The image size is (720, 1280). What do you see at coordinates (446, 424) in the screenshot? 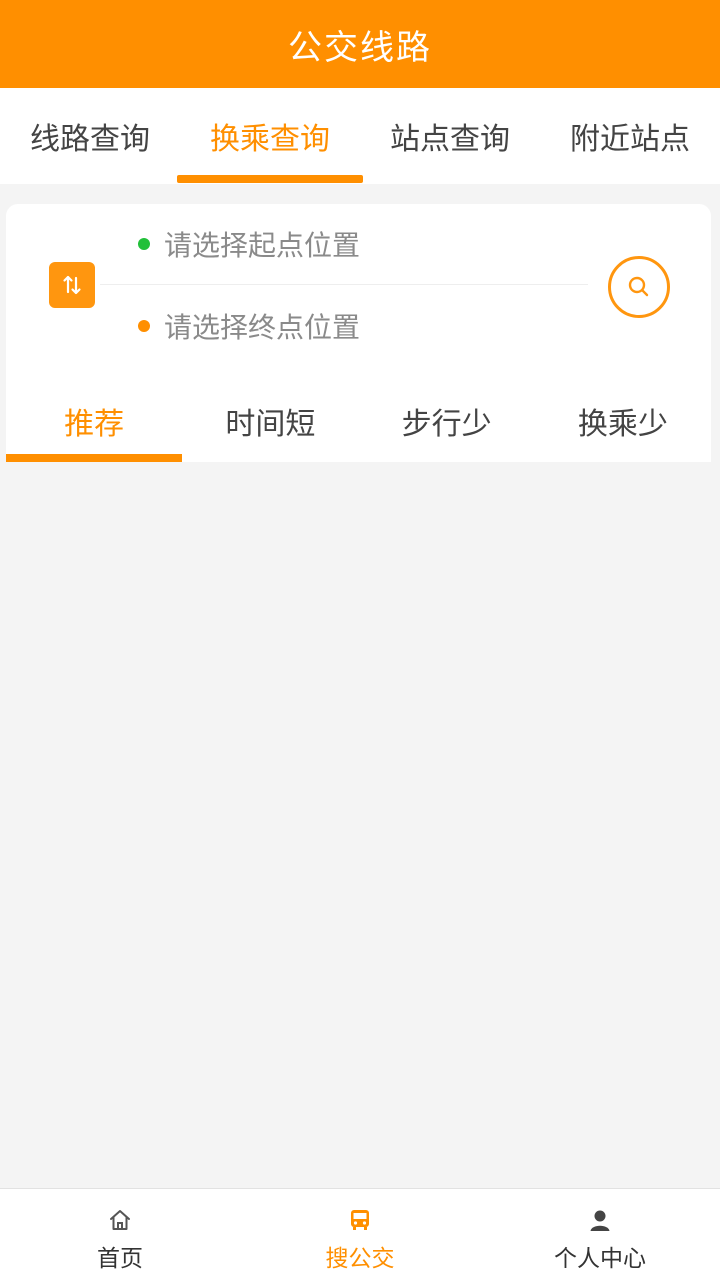
I see `sort-tab-label: 步行少` at bounding box center [446, 424].